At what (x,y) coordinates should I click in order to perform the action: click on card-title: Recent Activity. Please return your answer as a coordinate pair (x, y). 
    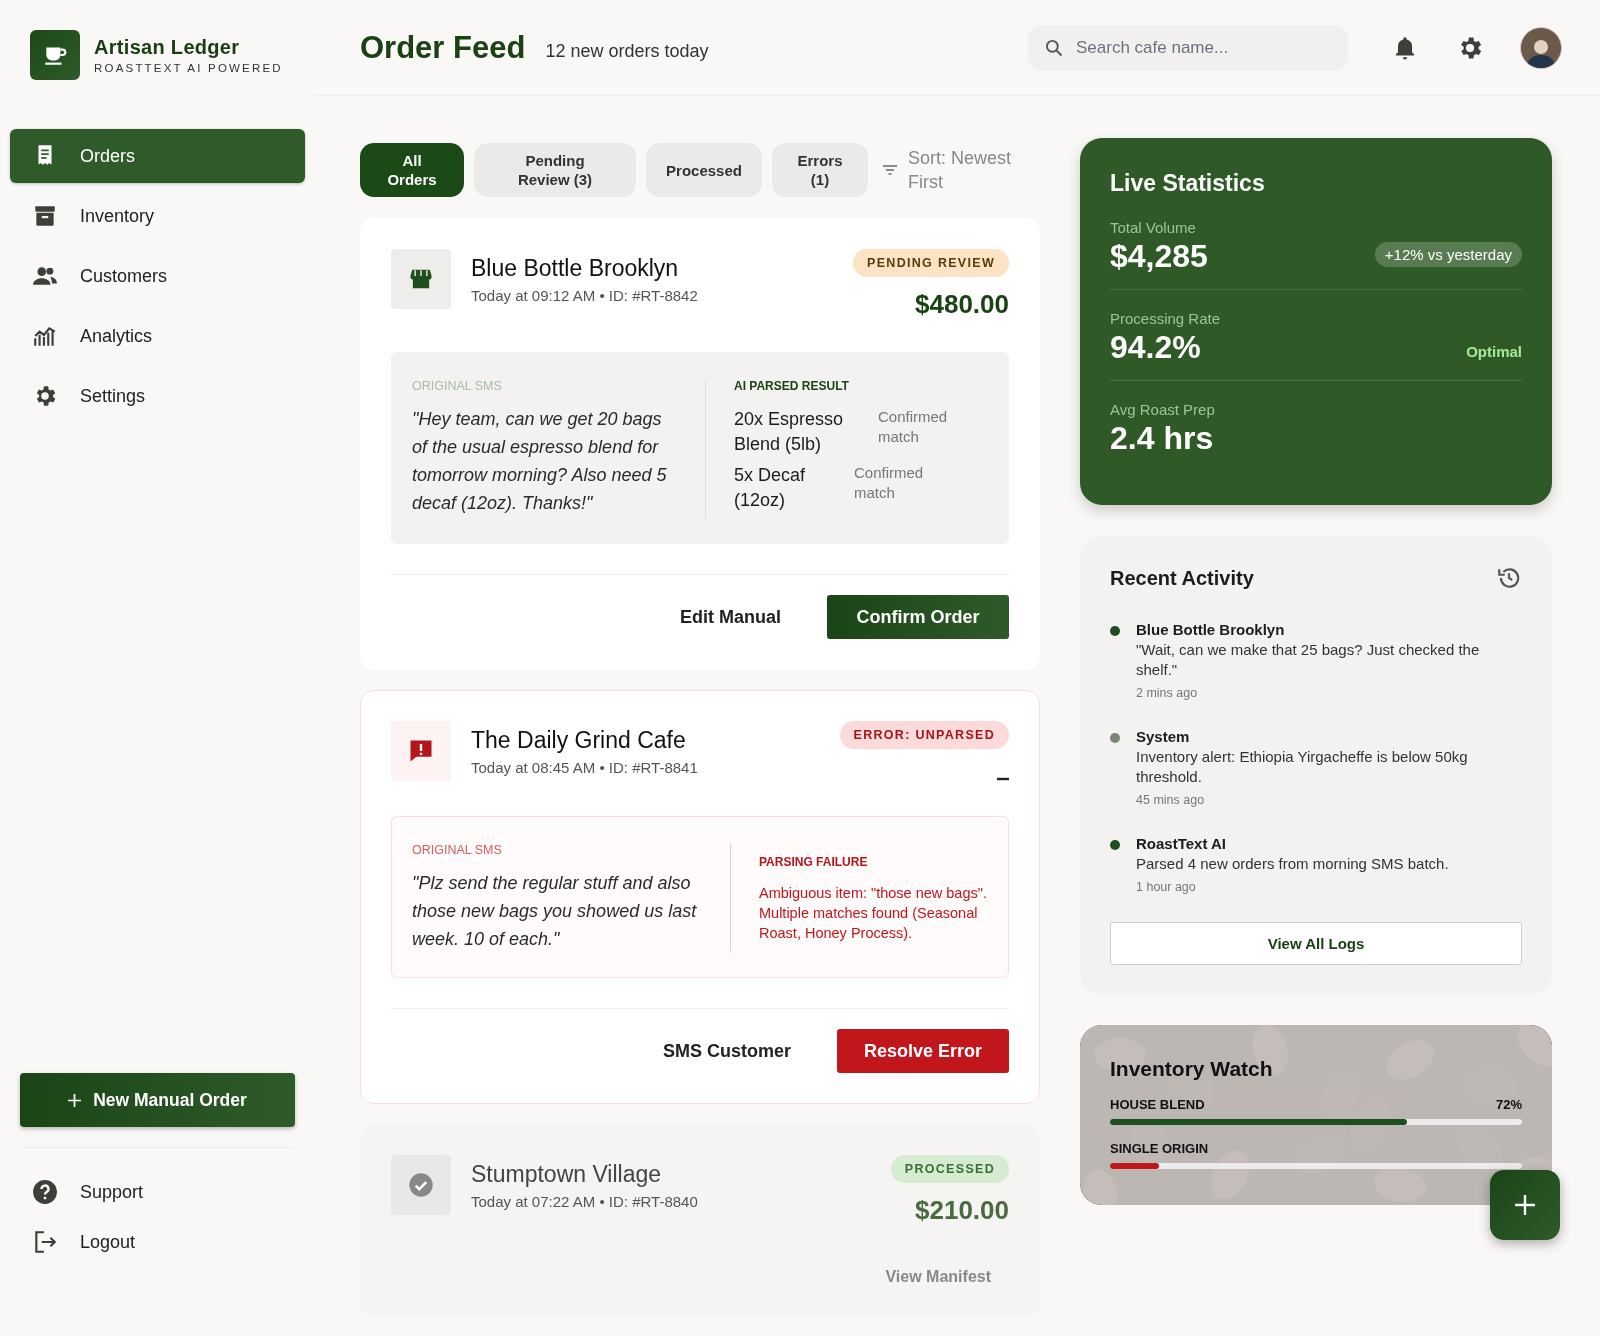
    Looking at the image, I should click on (1182, 578).